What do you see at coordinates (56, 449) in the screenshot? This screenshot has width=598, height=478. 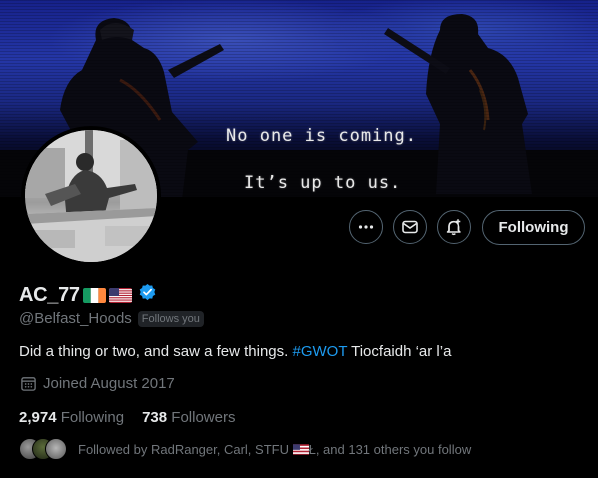 I see `mini-avatar` at bounding box center [56, 449].